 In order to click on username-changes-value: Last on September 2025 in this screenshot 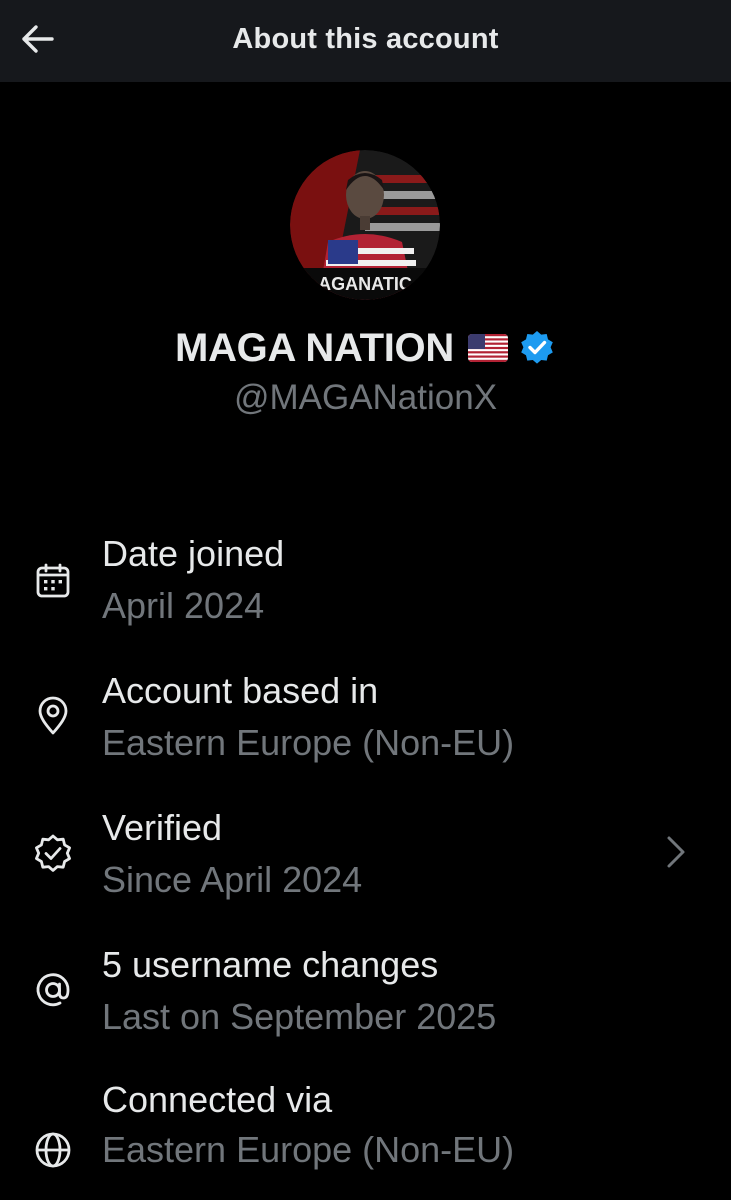, I will do `click(299, 1016)`.